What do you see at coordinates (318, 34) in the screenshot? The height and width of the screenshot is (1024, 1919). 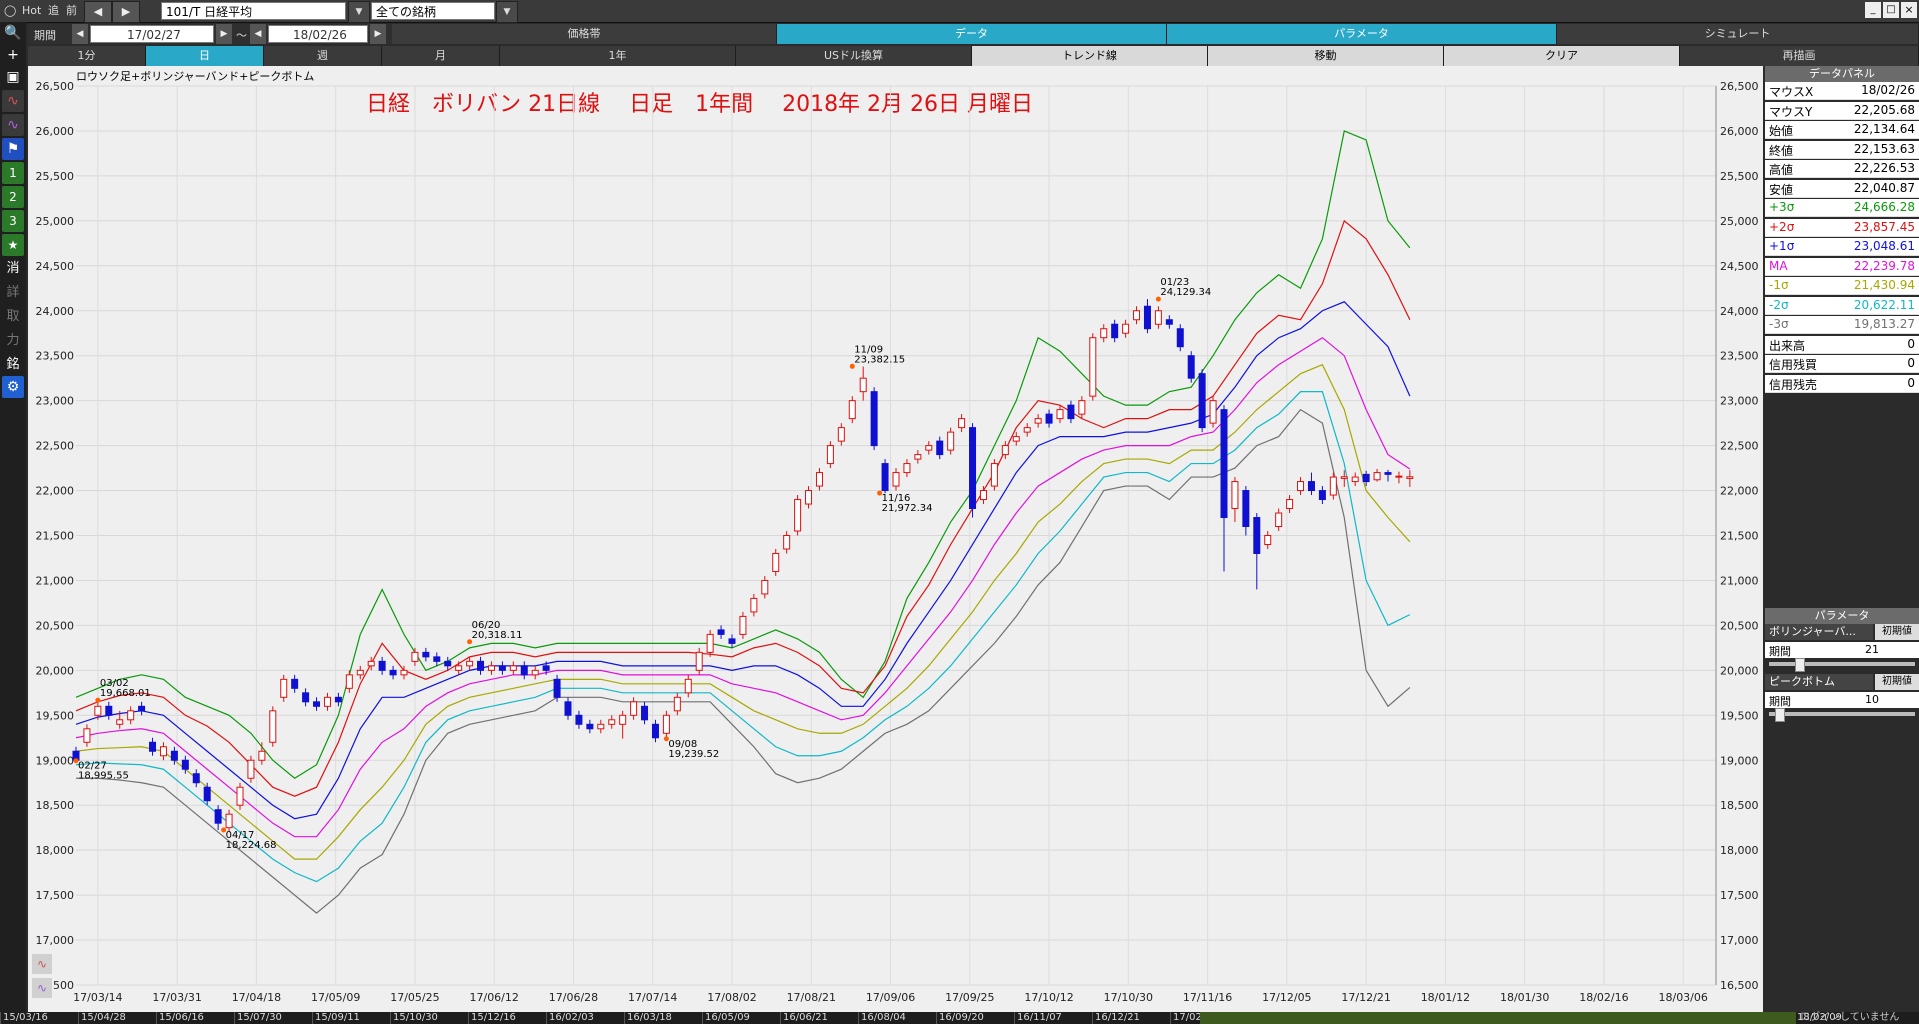 I see `to-date-field: 18/02/26` at bounding box center [318, 34].